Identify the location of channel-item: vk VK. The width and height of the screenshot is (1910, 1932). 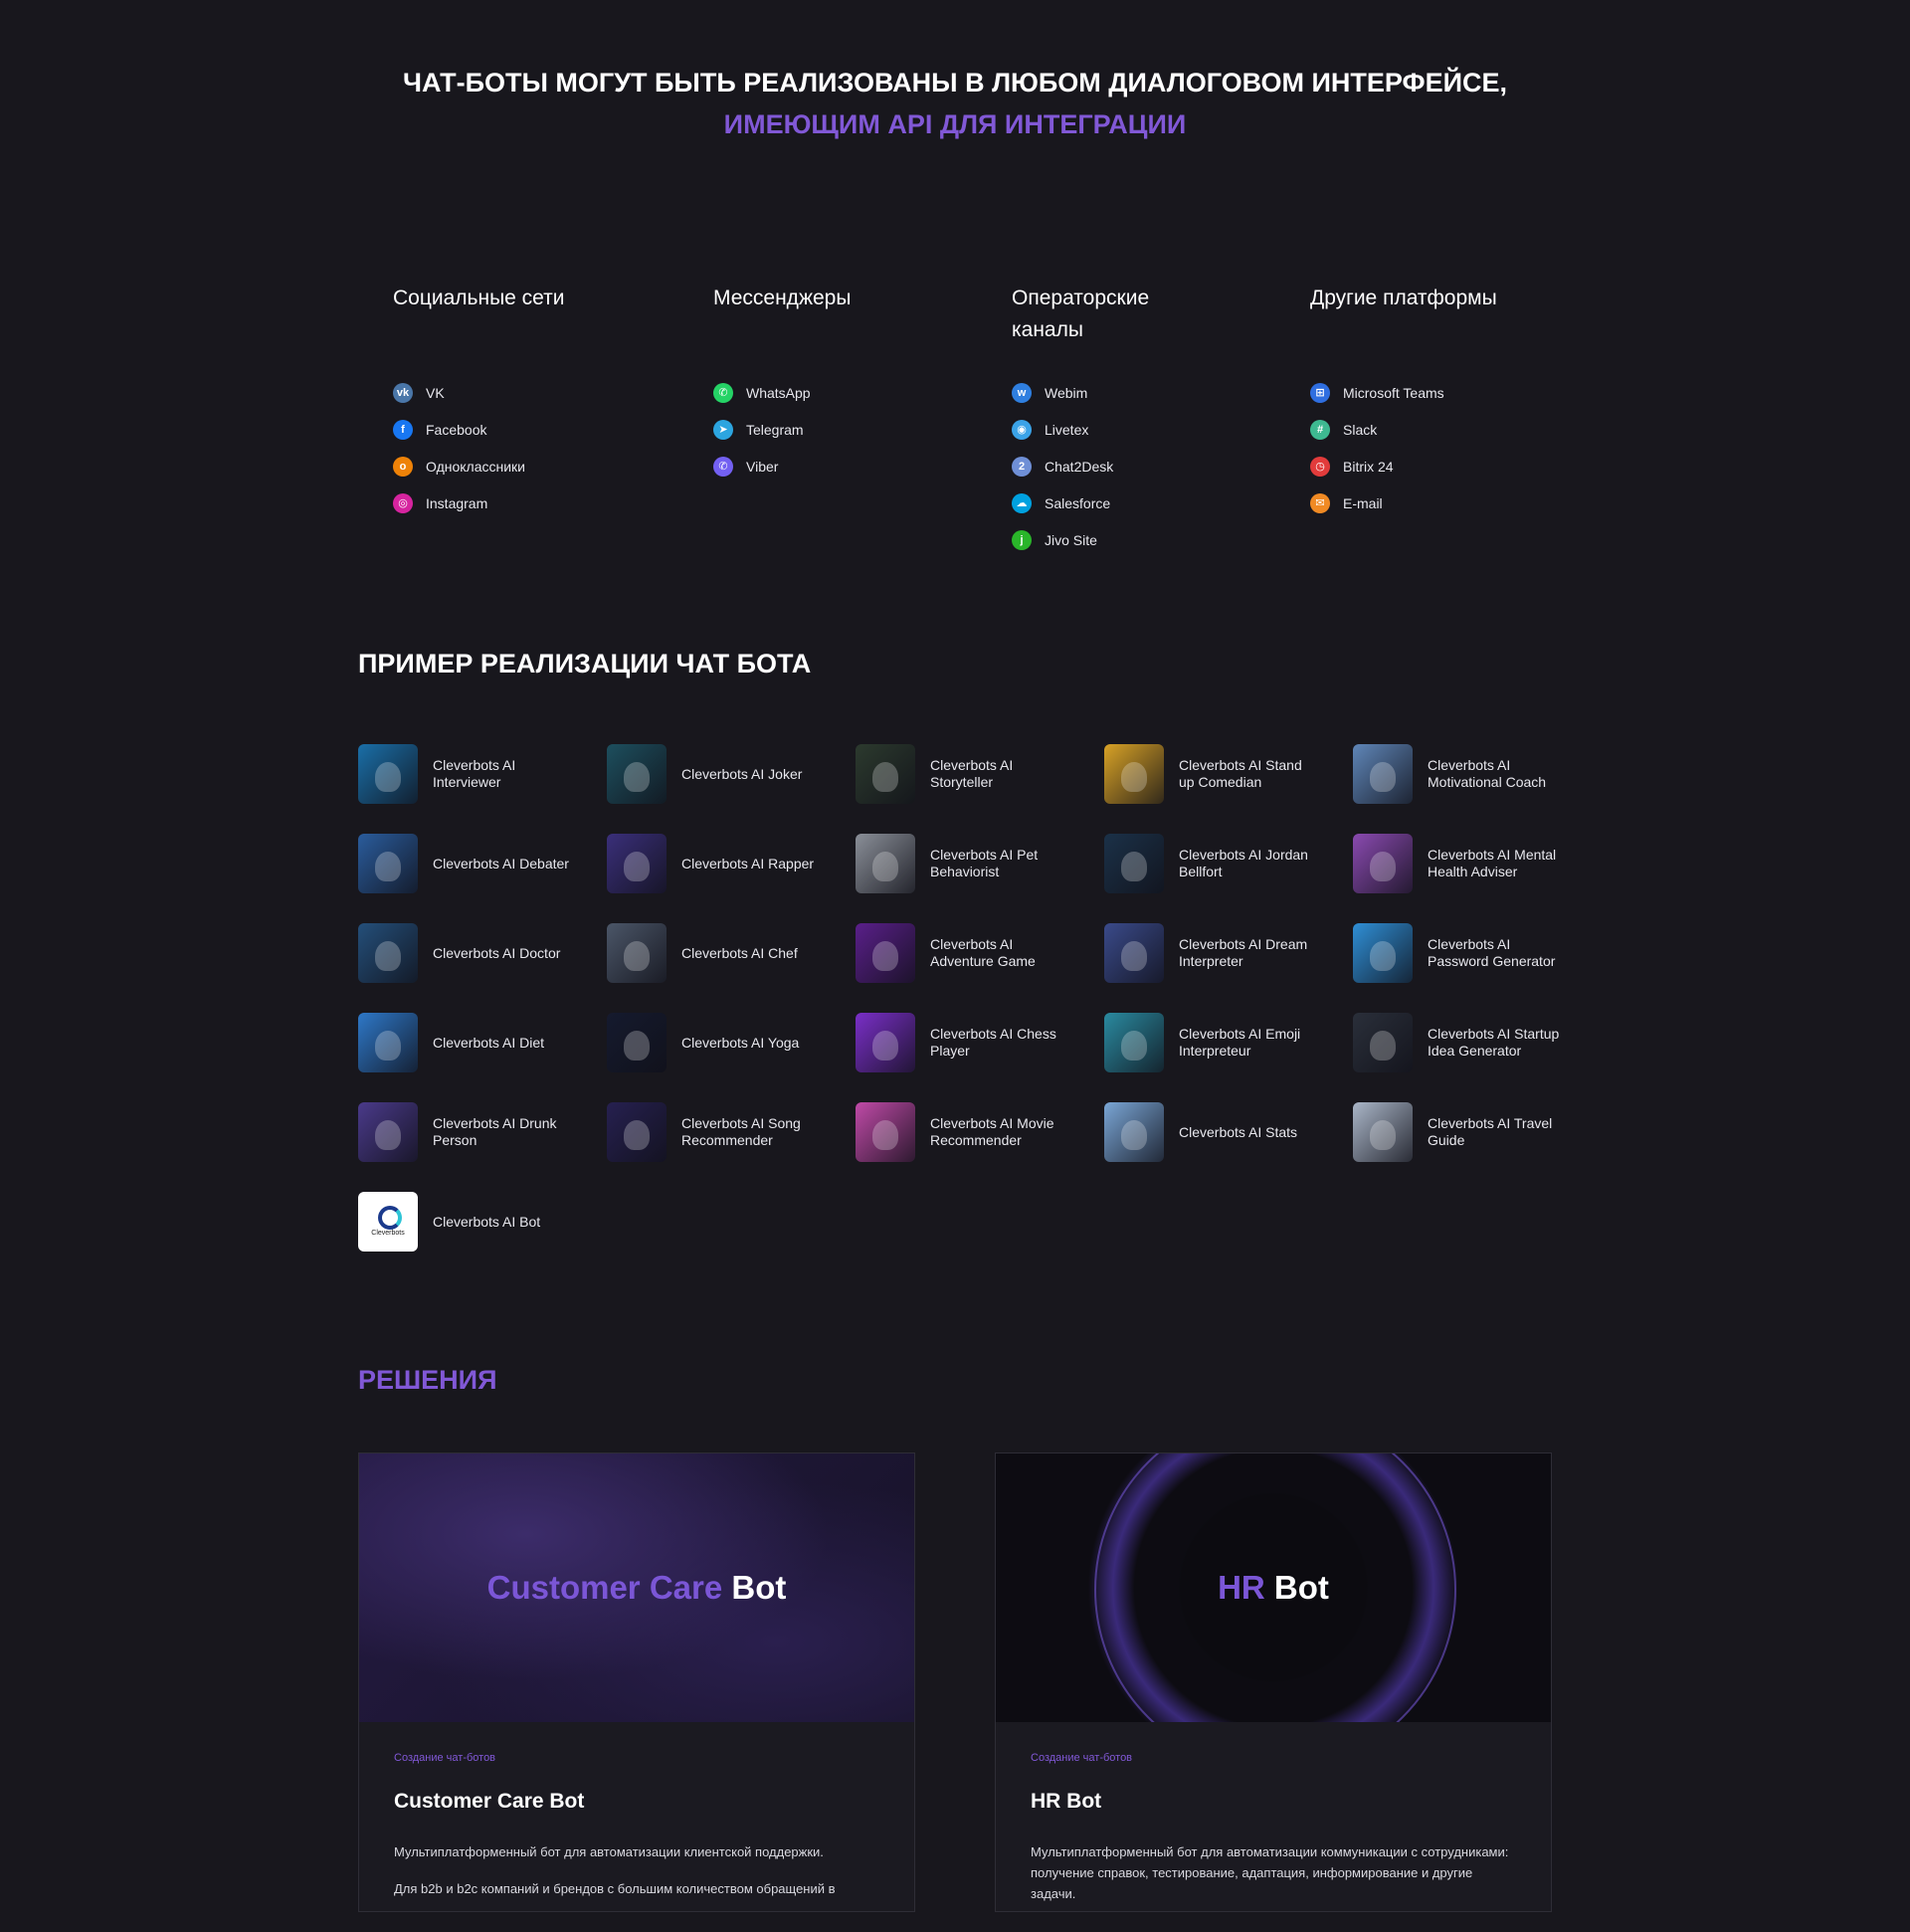
(459, 392).